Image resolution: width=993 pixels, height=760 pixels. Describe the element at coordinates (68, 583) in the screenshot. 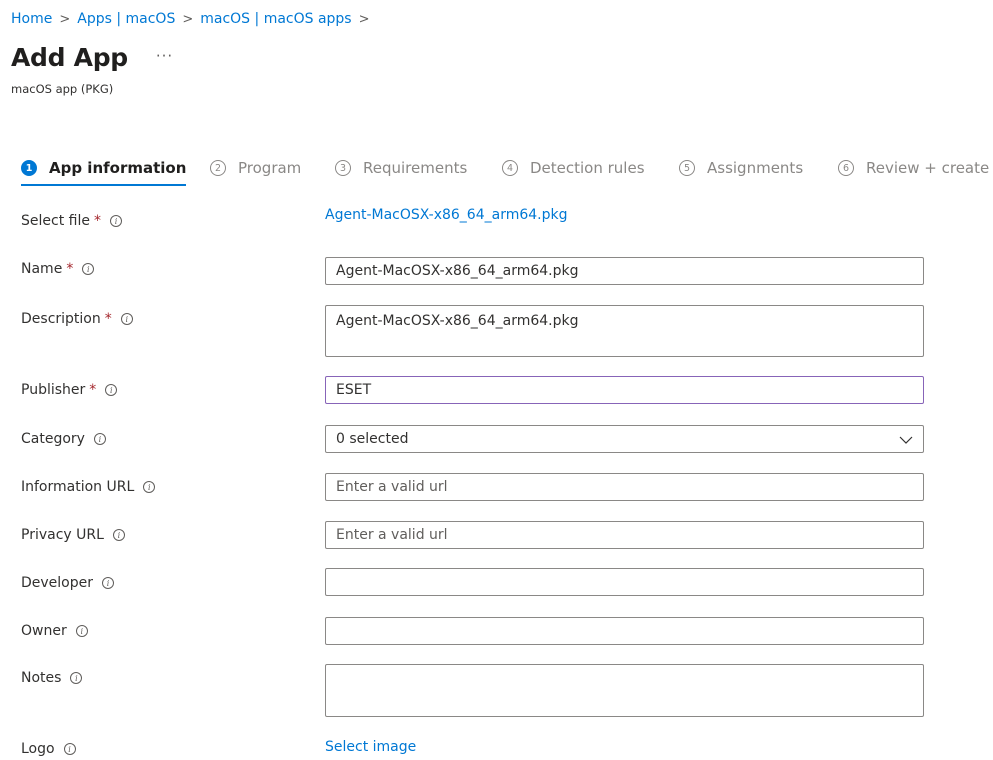

I see `developer-label: Developer i` at that location.